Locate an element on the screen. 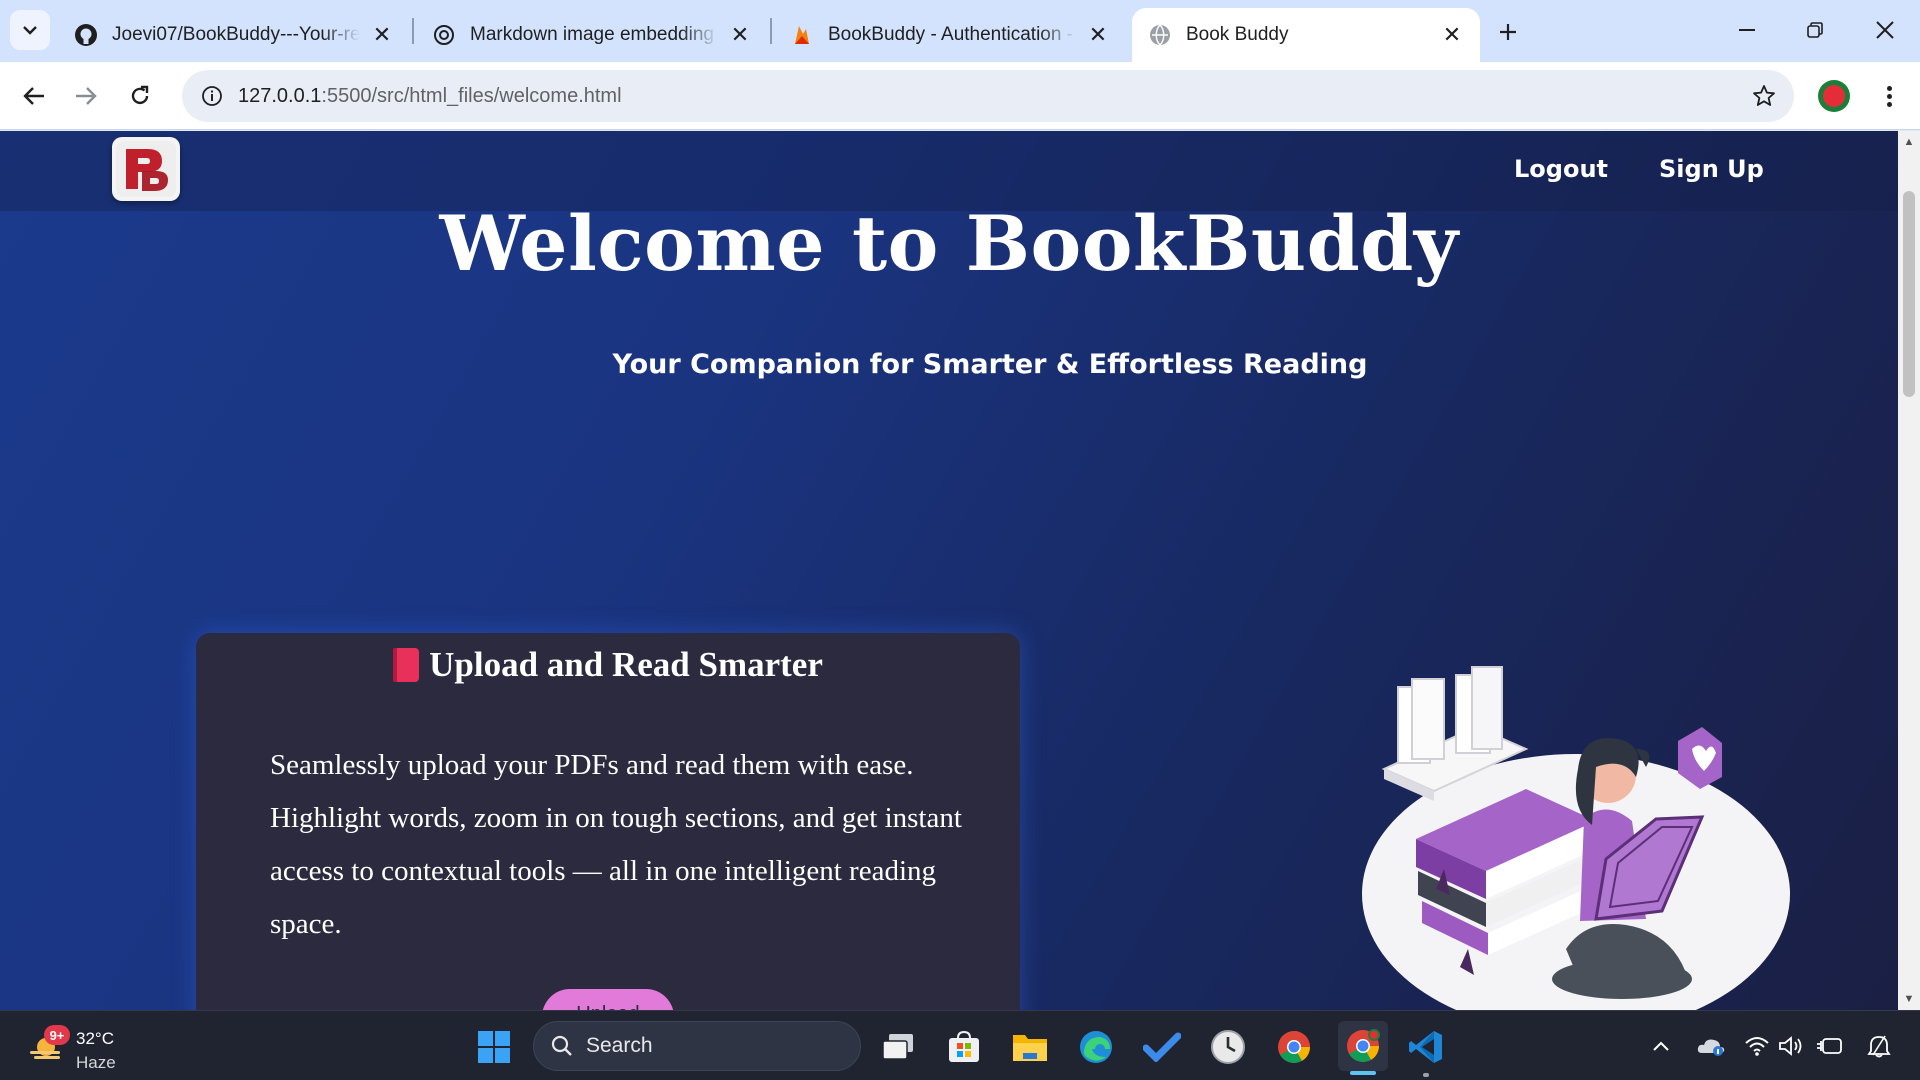 This screenshot has height=1080, width=1920. plus-icon is located at coordinates (1508, 32).